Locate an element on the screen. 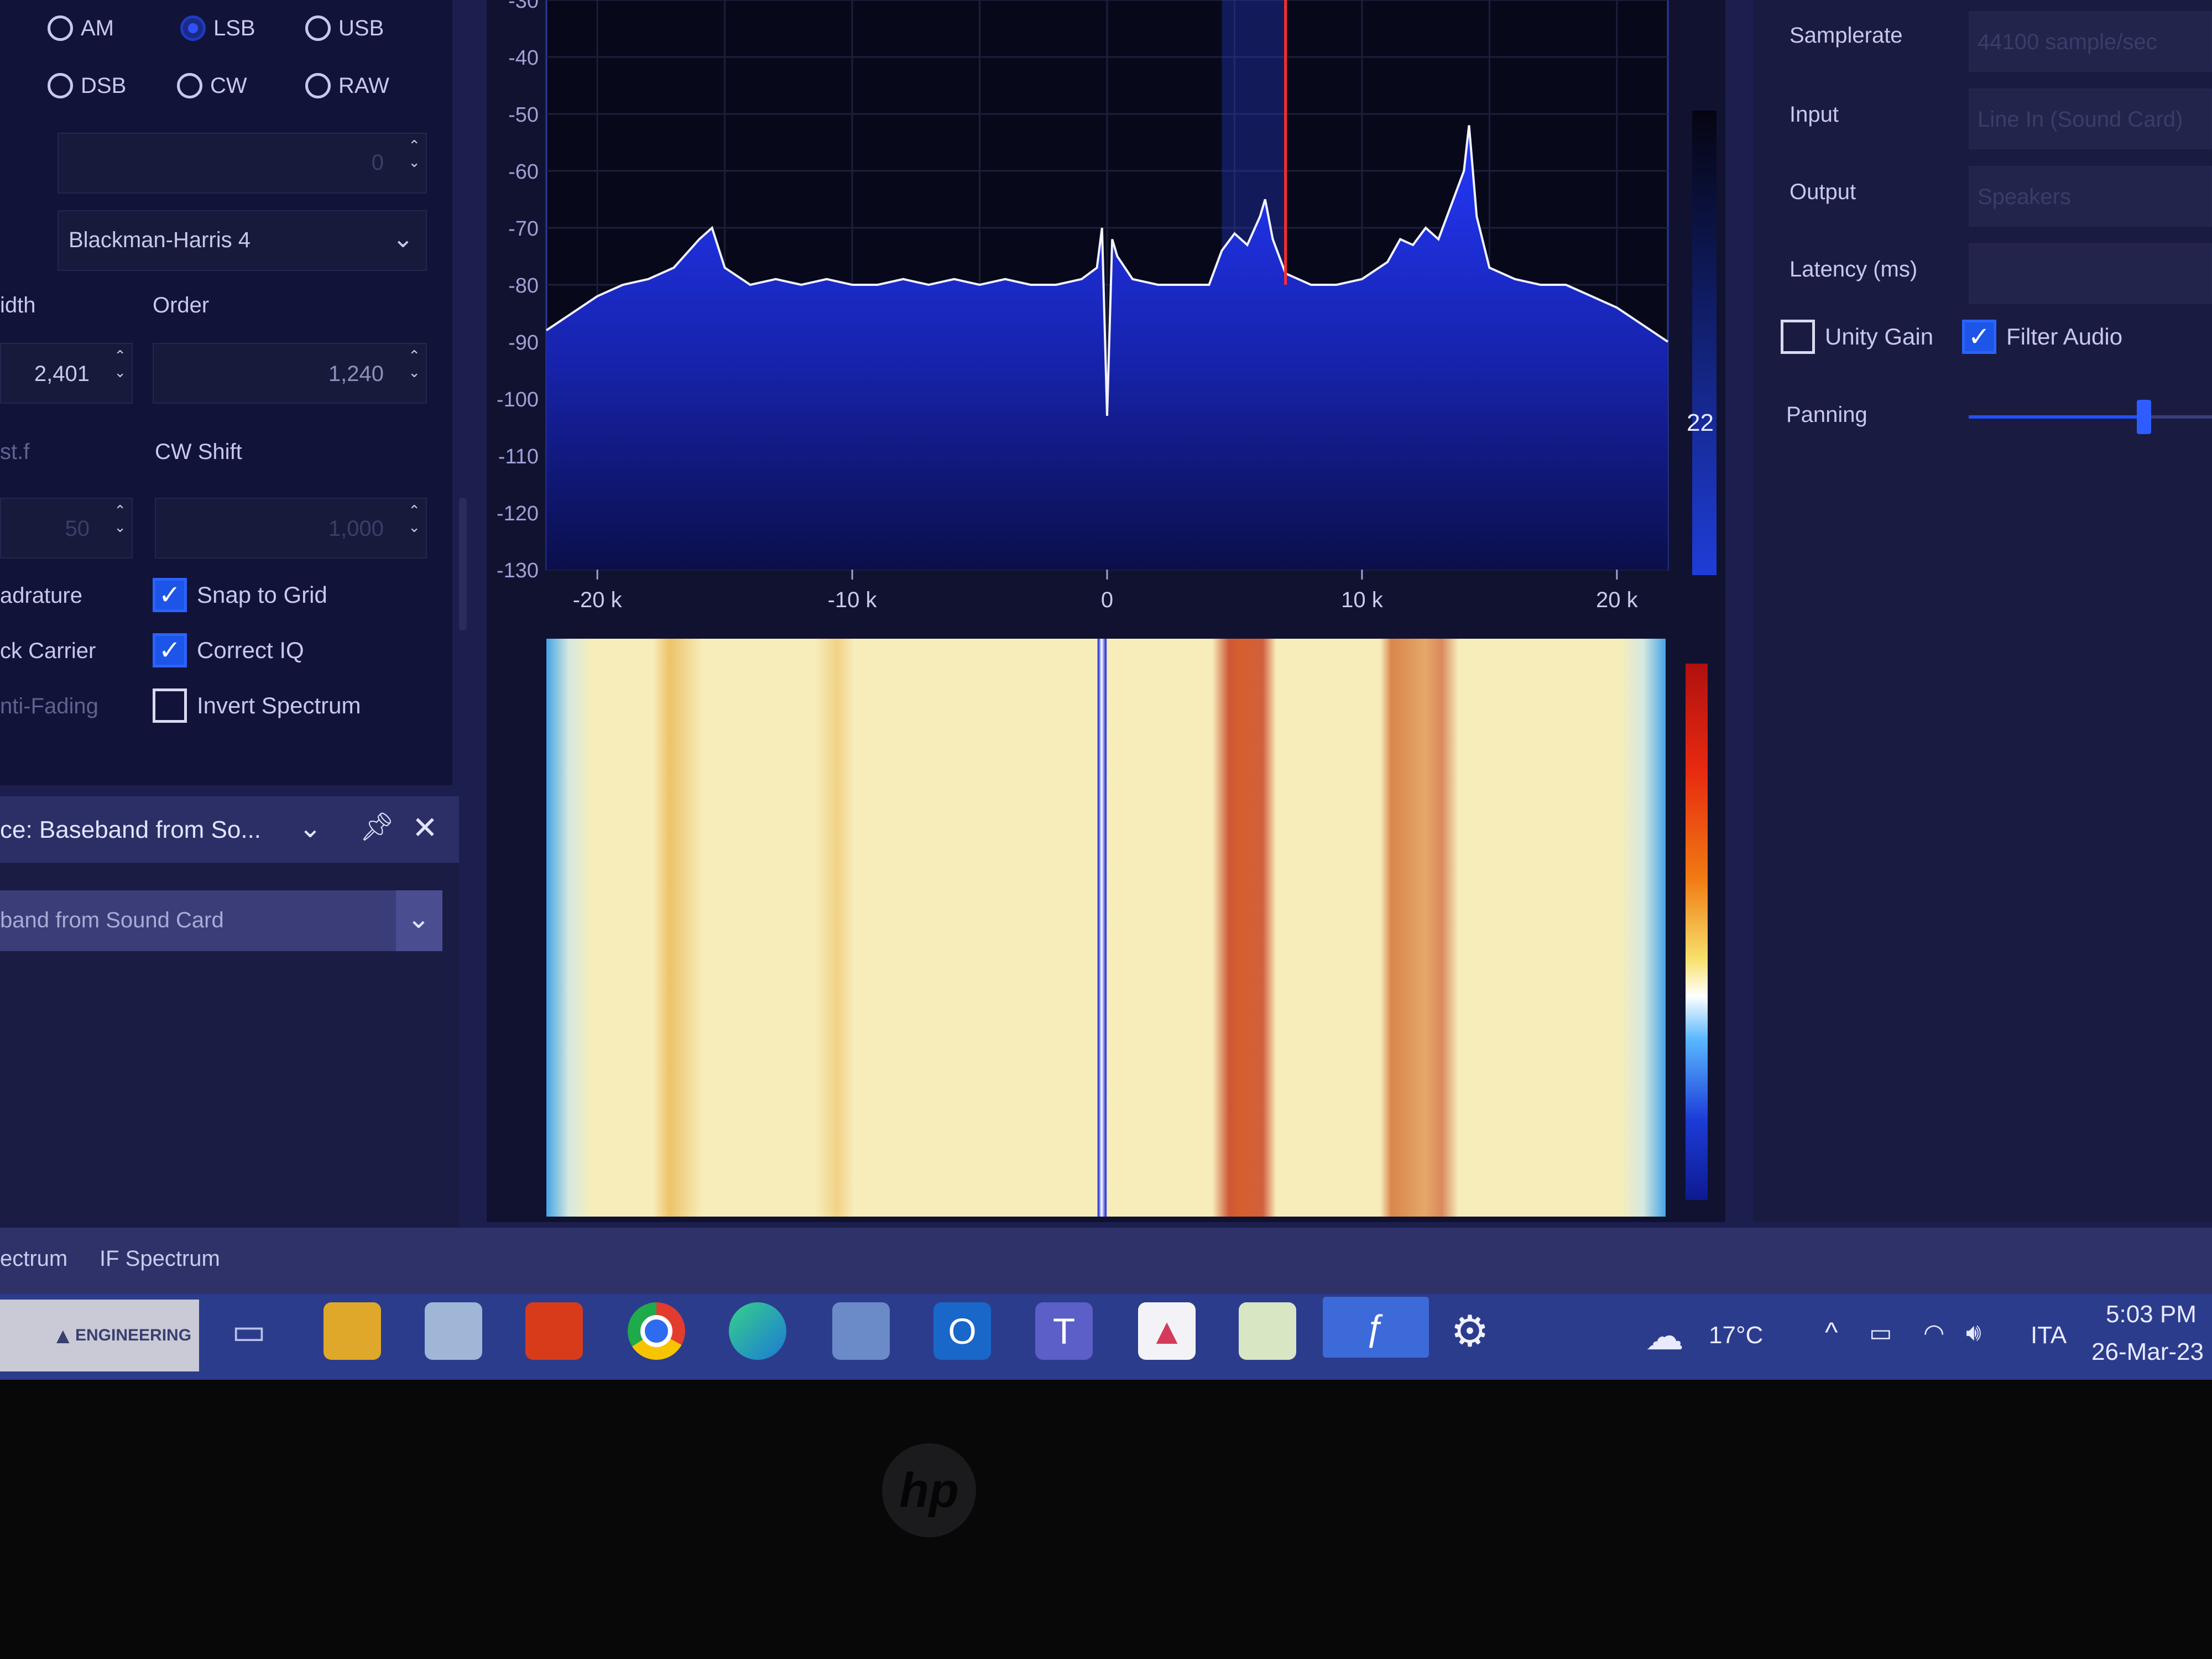 This screenshot has width=2212, height=1659. tab-spectrum: ectrum is located at coordinates (33, 1258).